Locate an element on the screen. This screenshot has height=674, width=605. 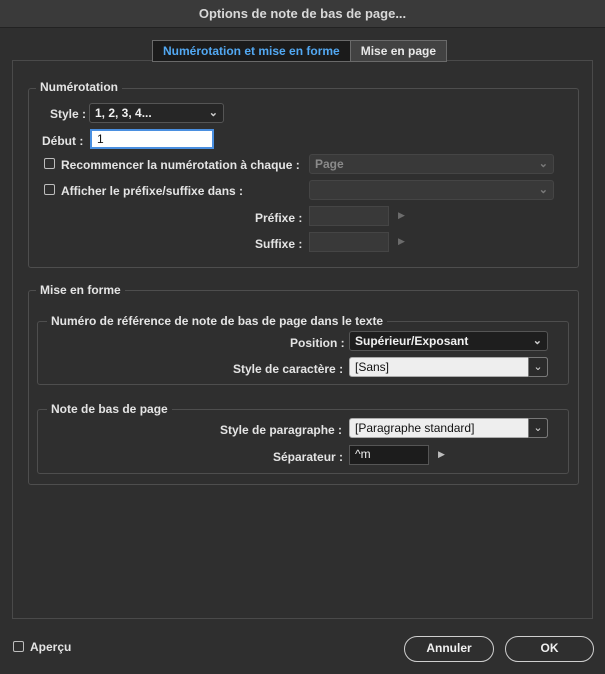
apercu-checkbox is located at coordinates (18, 646).